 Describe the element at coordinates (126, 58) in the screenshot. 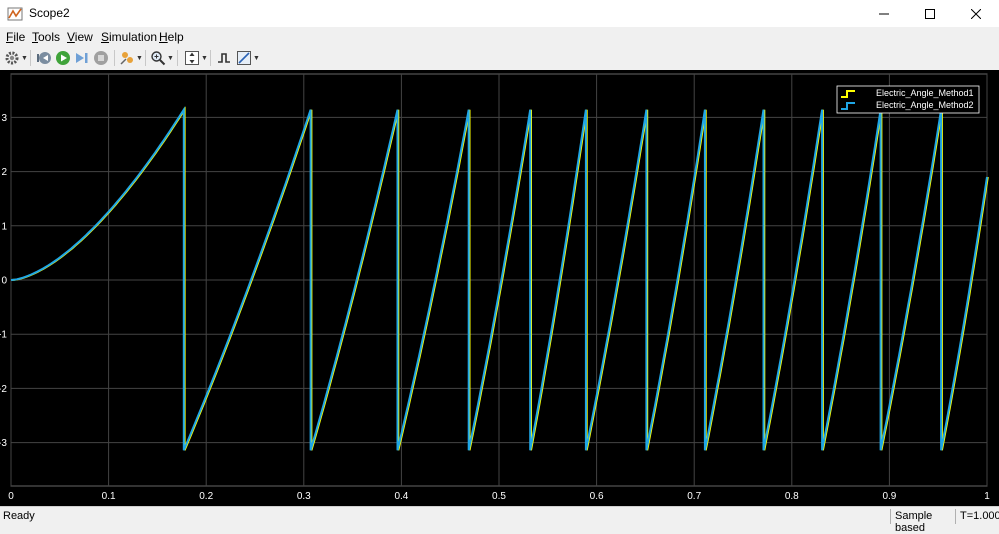

I see `highlight-icon` at that location.